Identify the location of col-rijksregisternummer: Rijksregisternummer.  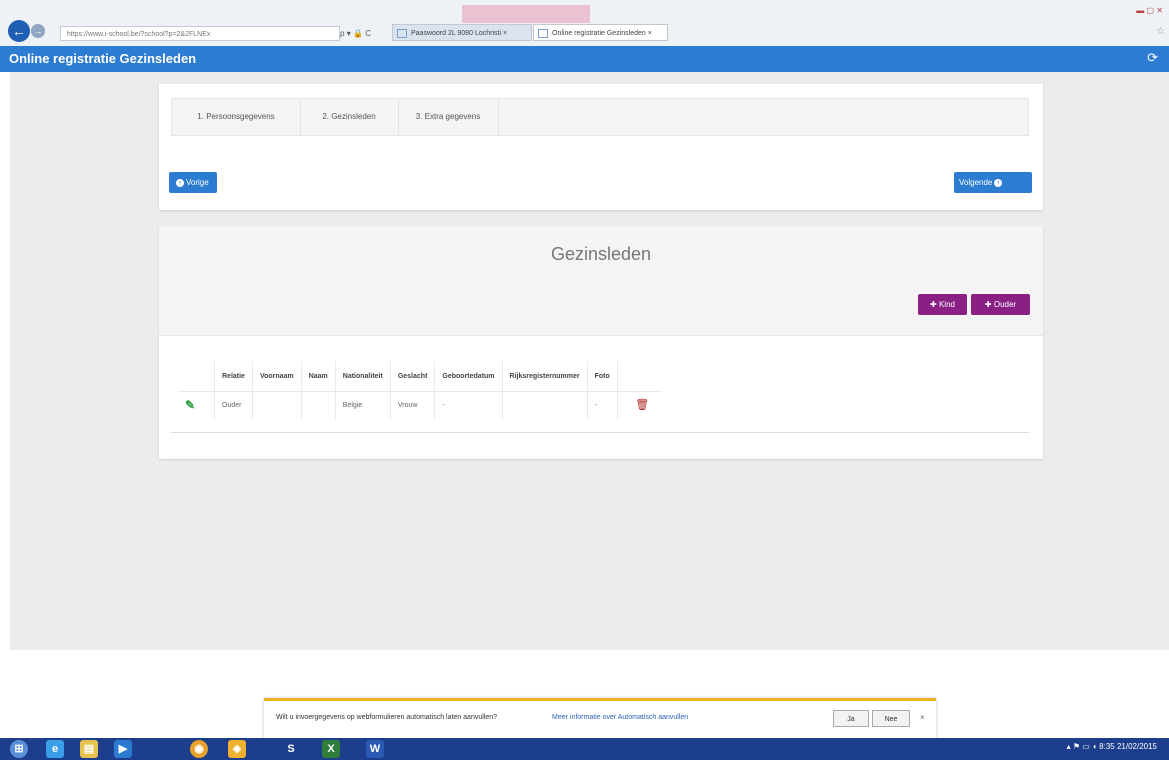
(544, 376).